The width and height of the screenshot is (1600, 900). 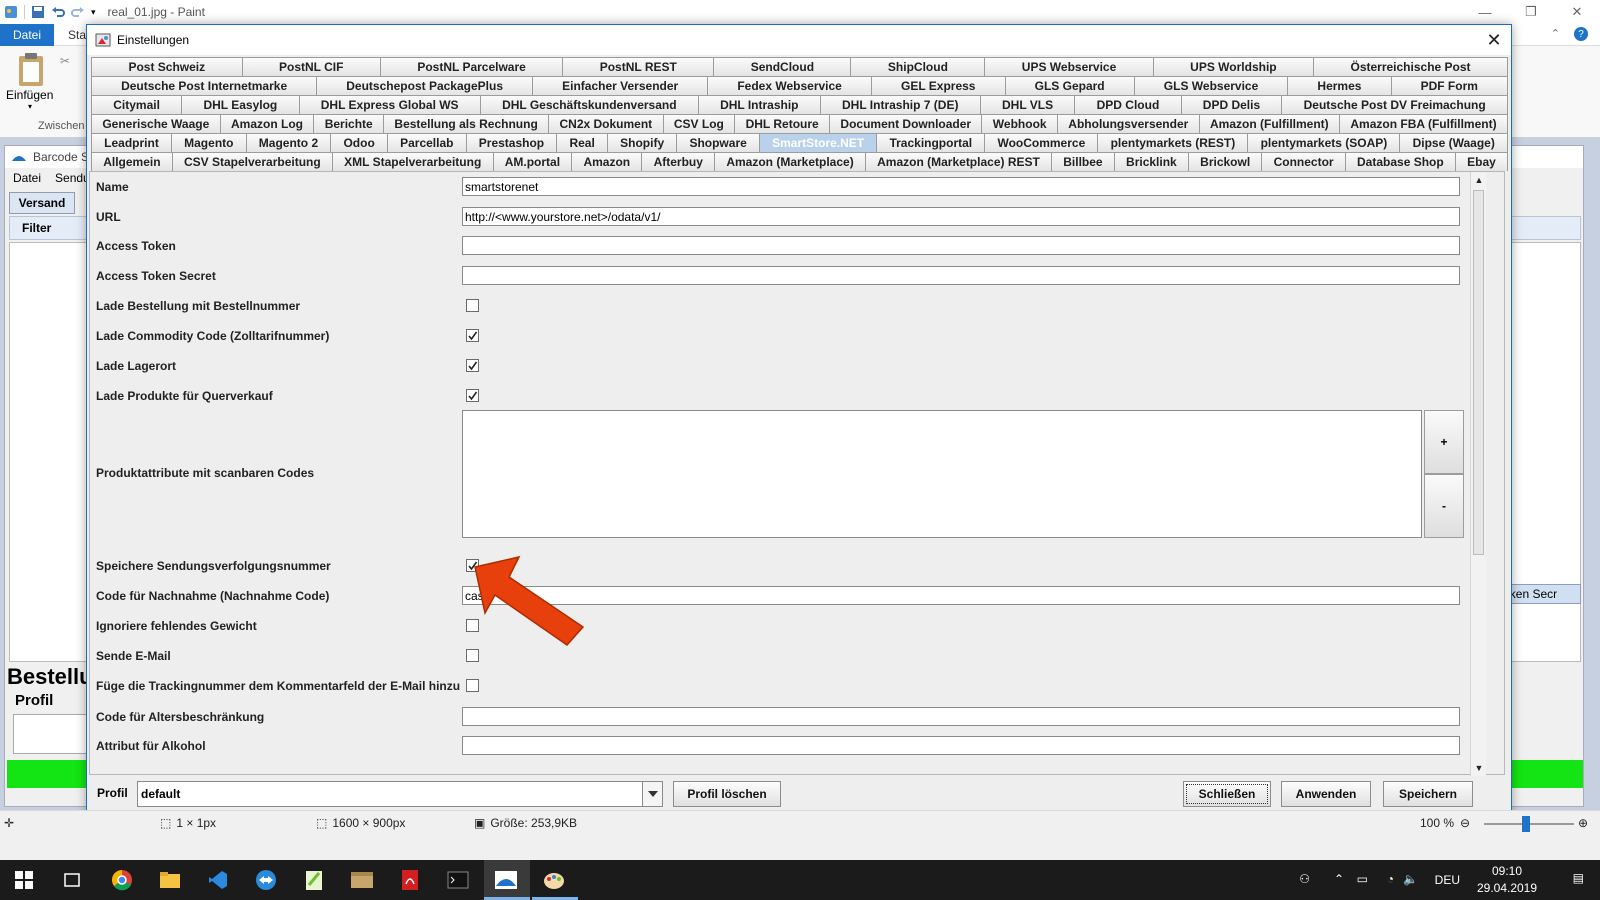 I want to click on settings-tab: AM.portal, so click(x=532, y=161).